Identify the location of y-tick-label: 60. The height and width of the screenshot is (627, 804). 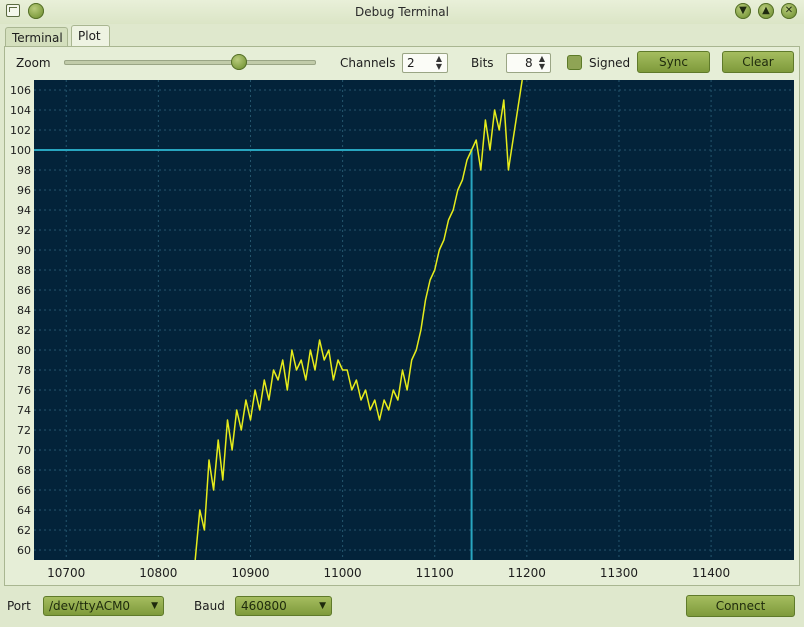
(24, 550).